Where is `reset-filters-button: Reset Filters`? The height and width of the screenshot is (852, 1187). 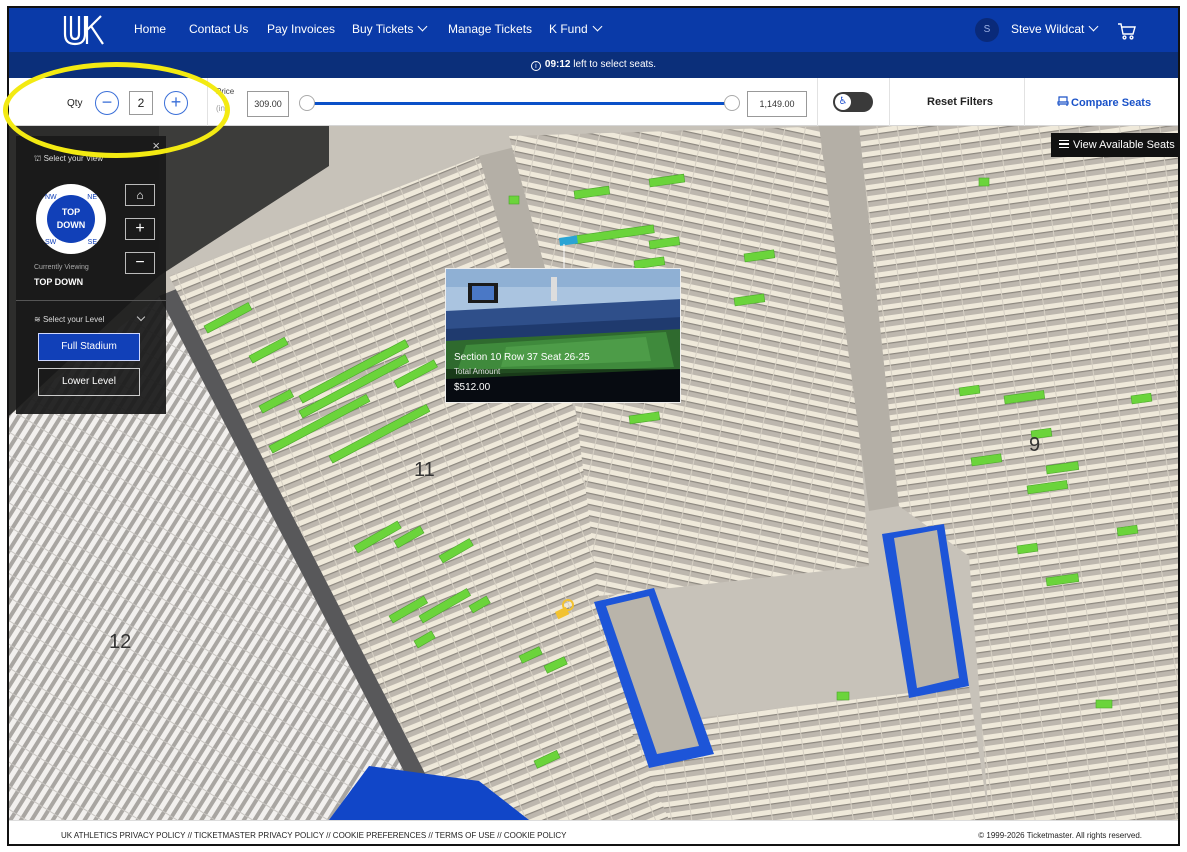 reset-filters-button: Reset Filters is located at coordinates (960, 102).